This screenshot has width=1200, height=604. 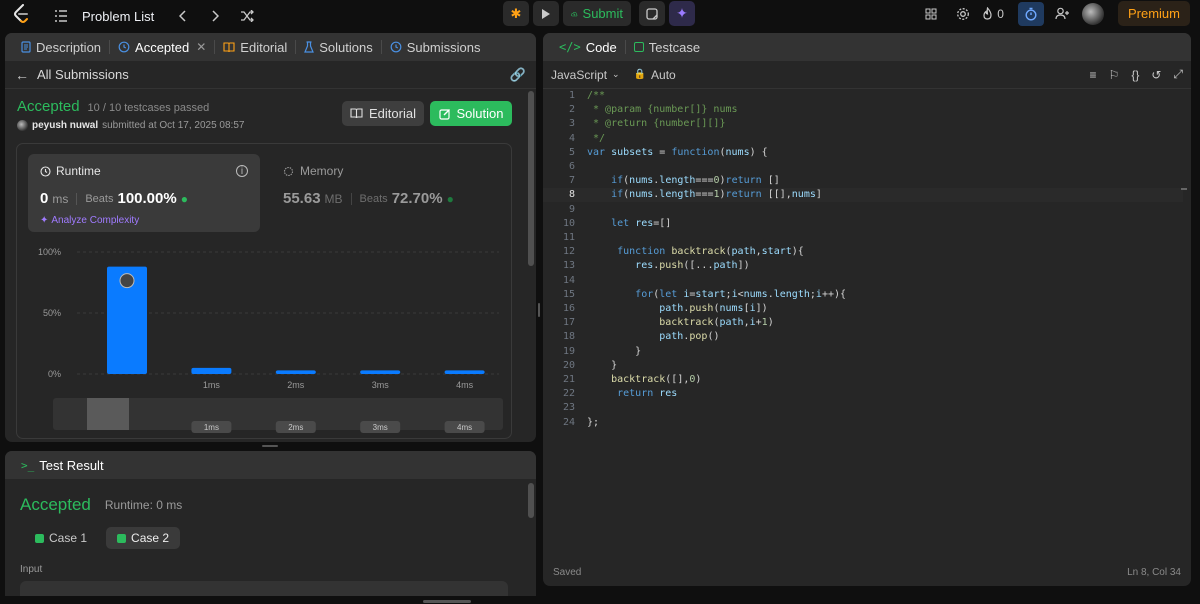 What do you see at coordinates (435, 47) in the screenshot?
I see `tab-submissions: Submissions` at bounding box center [435, 47].